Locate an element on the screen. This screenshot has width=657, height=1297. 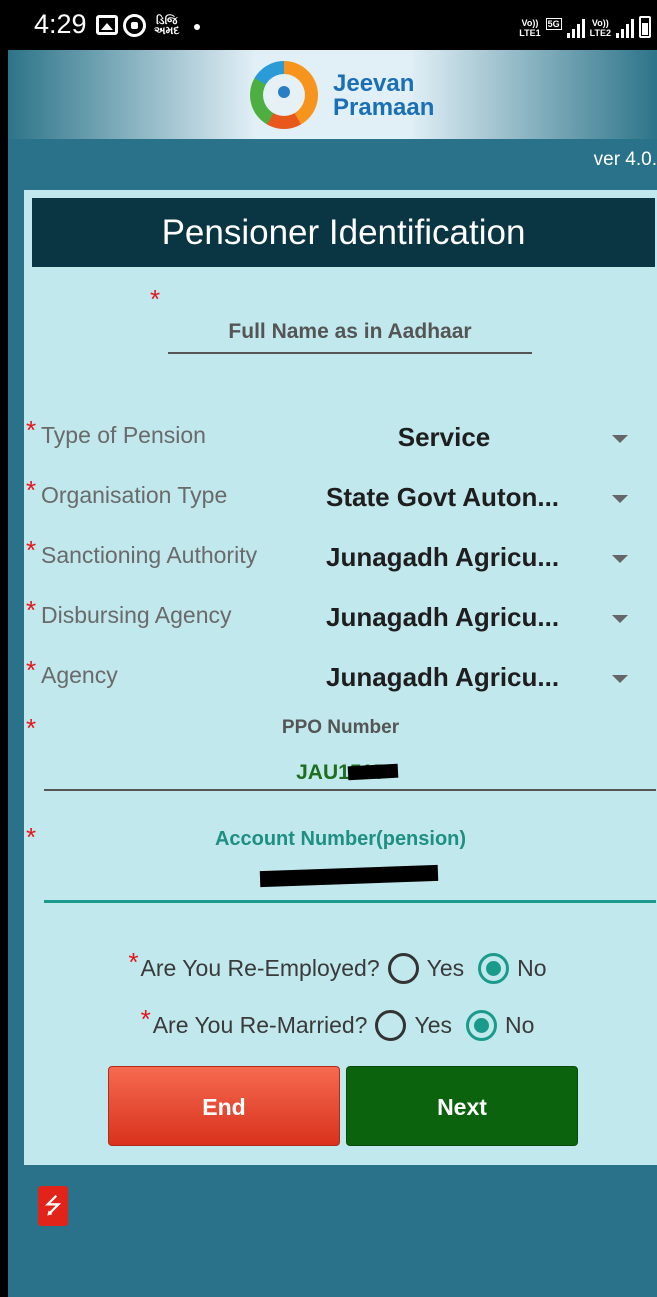
re-married-no-label: No is located at coordinates (519, 1025).